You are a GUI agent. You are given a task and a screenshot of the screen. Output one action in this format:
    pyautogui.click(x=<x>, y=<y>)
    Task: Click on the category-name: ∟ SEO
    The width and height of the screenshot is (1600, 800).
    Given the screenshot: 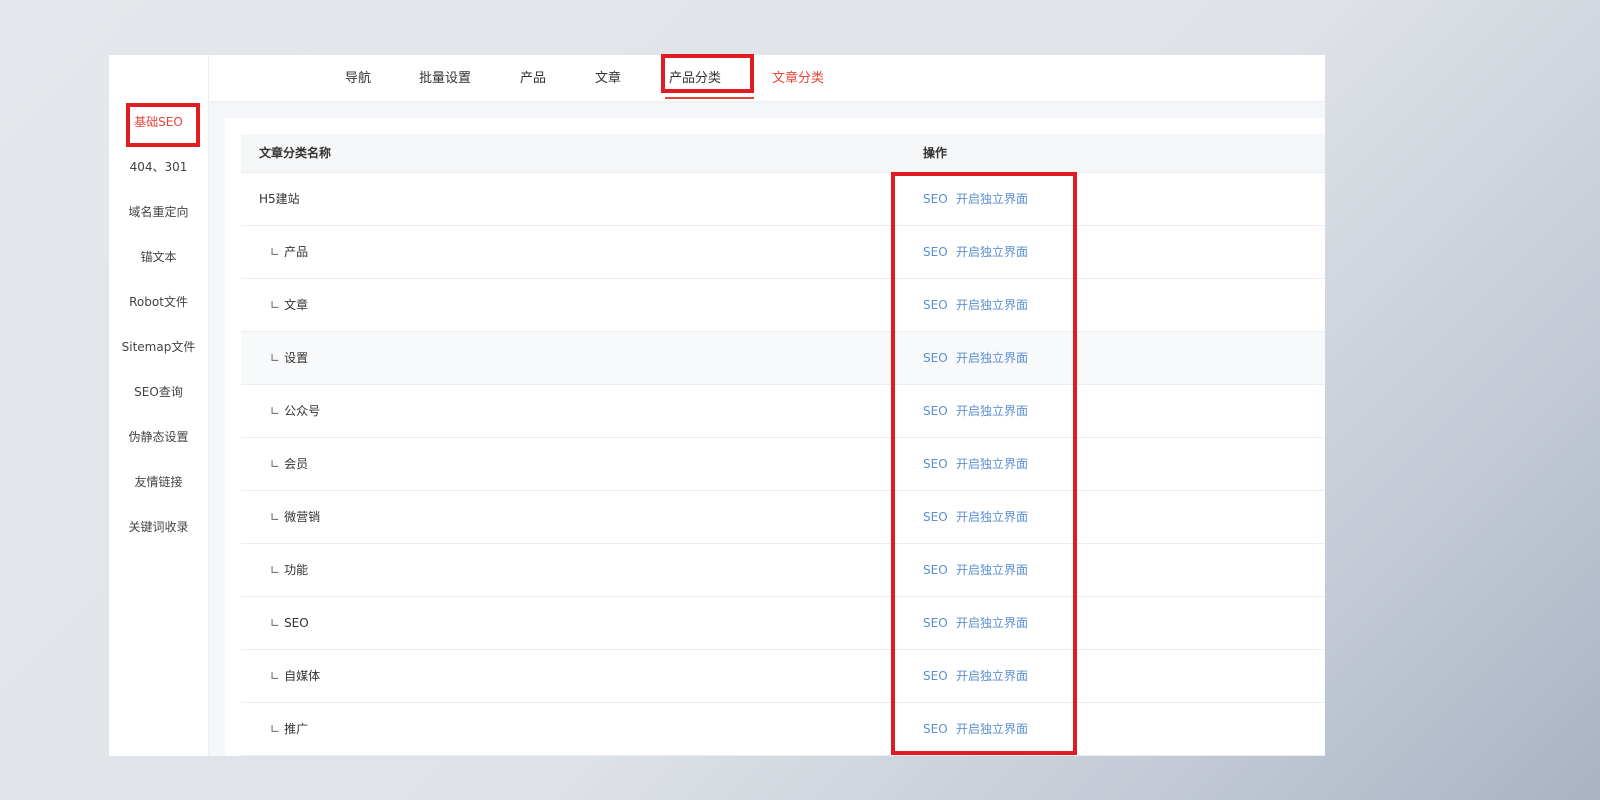 What is the action you would take?
    pyautogui.click(x=289, y=623)
    